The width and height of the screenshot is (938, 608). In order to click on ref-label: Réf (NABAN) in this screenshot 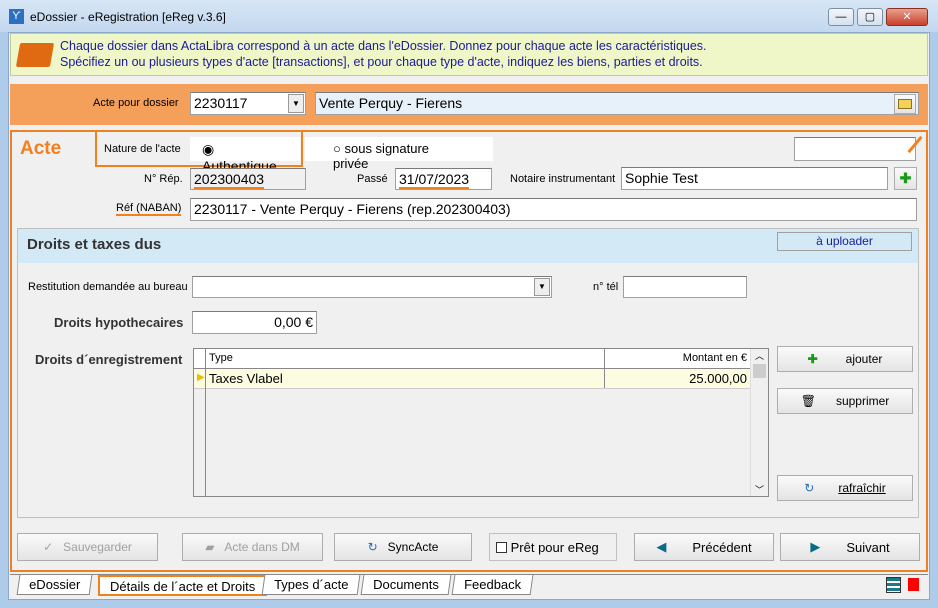, I will do `click(149, 209)`.